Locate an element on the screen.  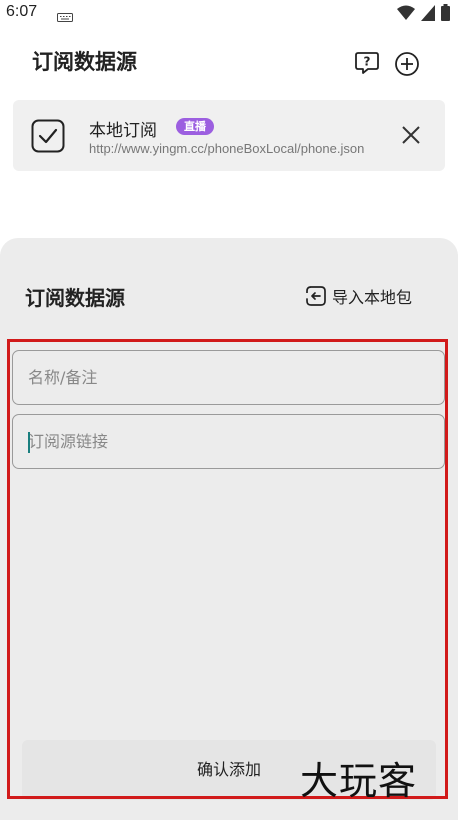
import-local-button: 导入本地包 is located at coordinates (358, 296).